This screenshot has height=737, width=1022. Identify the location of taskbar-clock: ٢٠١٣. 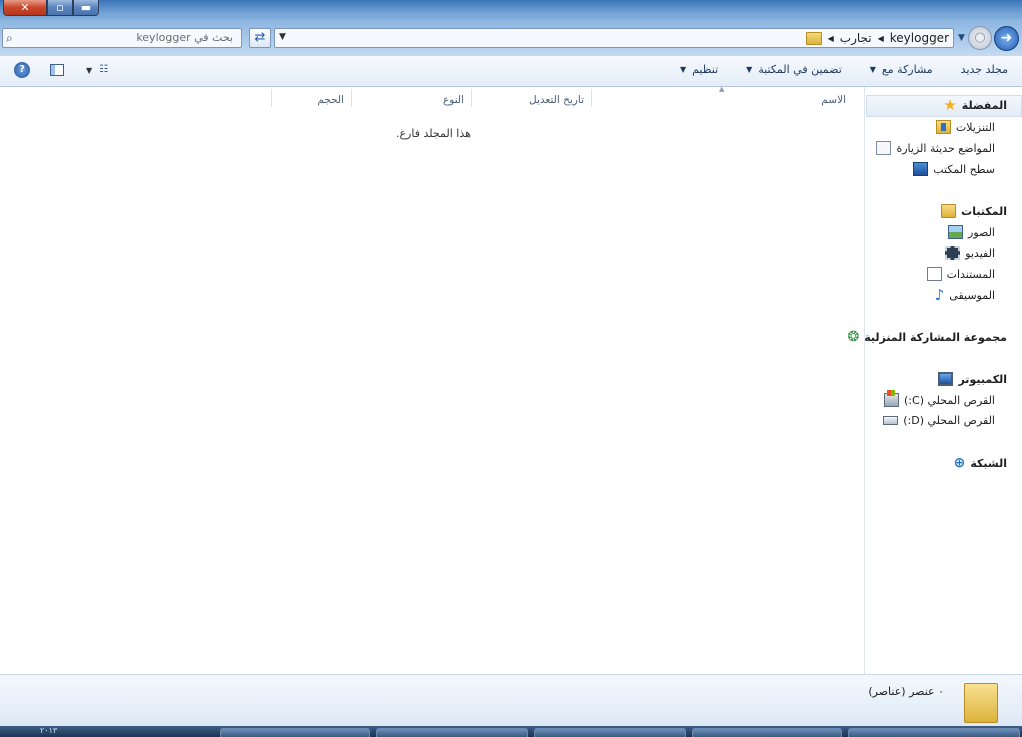
(48, 730).